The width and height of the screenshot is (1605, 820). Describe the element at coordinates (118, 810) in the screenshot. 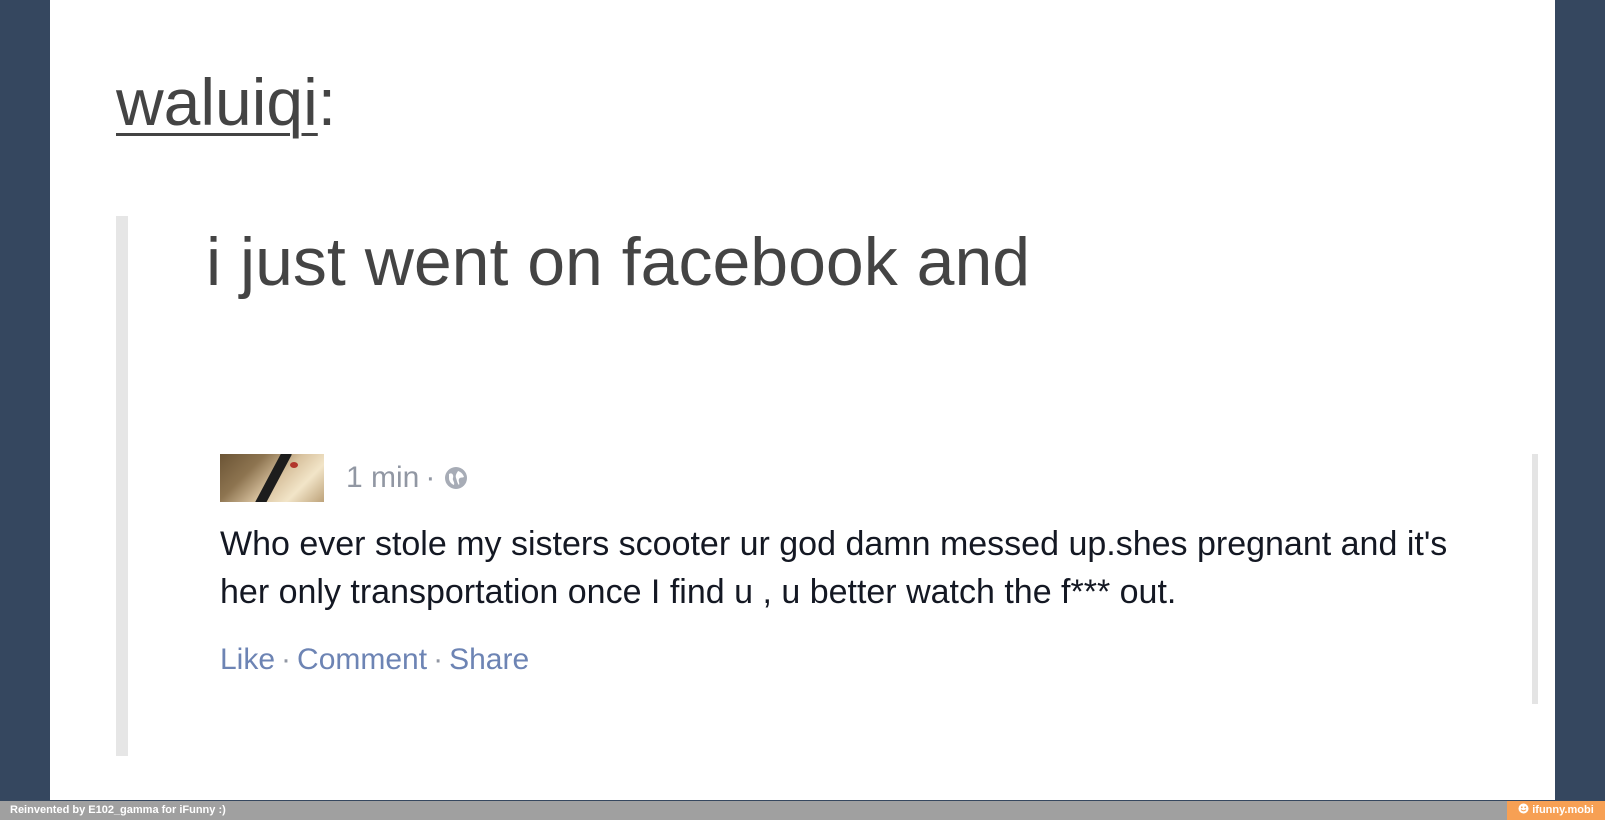

I see `watermark-credit: Reinvented by E102_gamma for iFunny :)` at that location.